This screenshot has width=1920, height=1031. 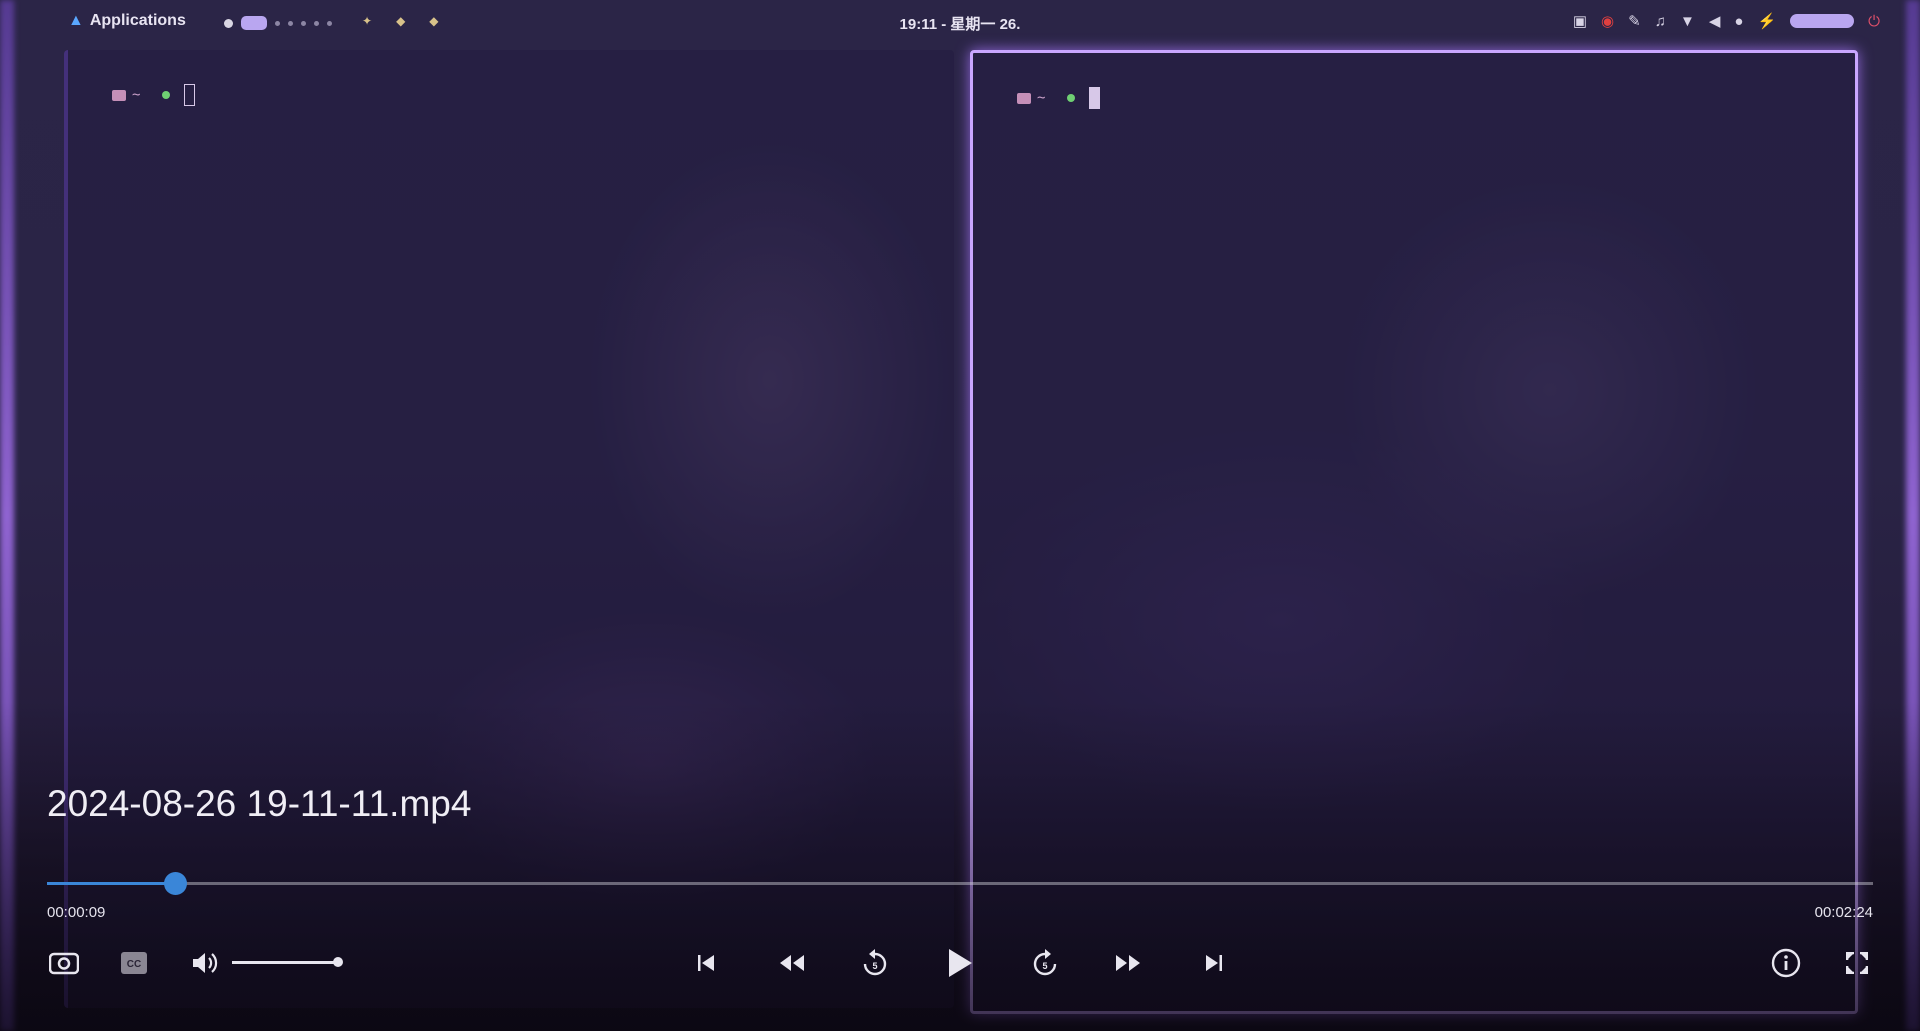 What do you see at coordinates (960, 883) in the screenshot?
I see `seek-bar` at bounding box center [960, 883].